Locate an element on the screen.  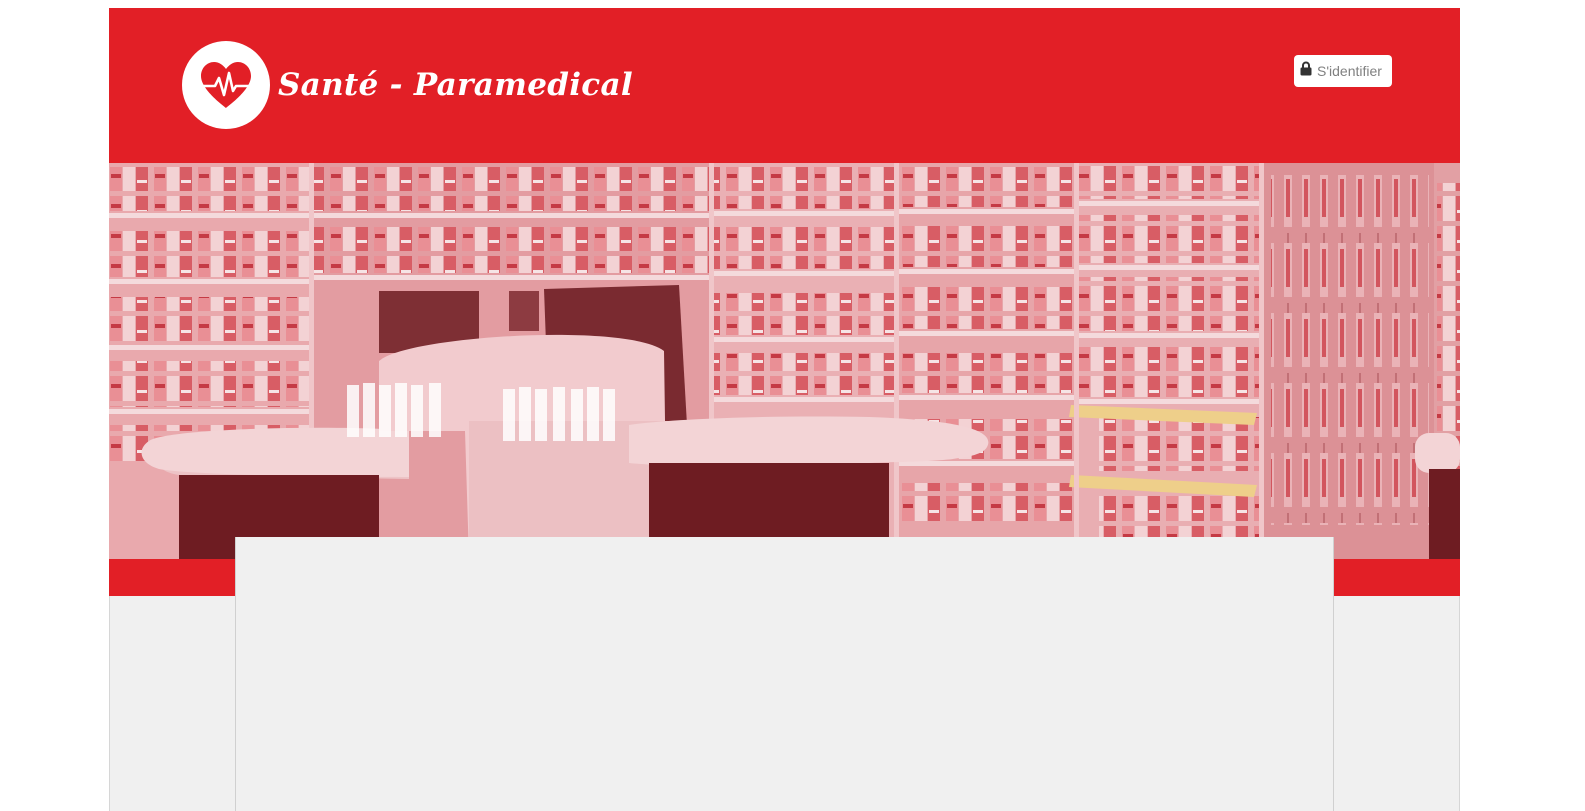
login-label: S'identifier is located at coordinates (1349, 71).